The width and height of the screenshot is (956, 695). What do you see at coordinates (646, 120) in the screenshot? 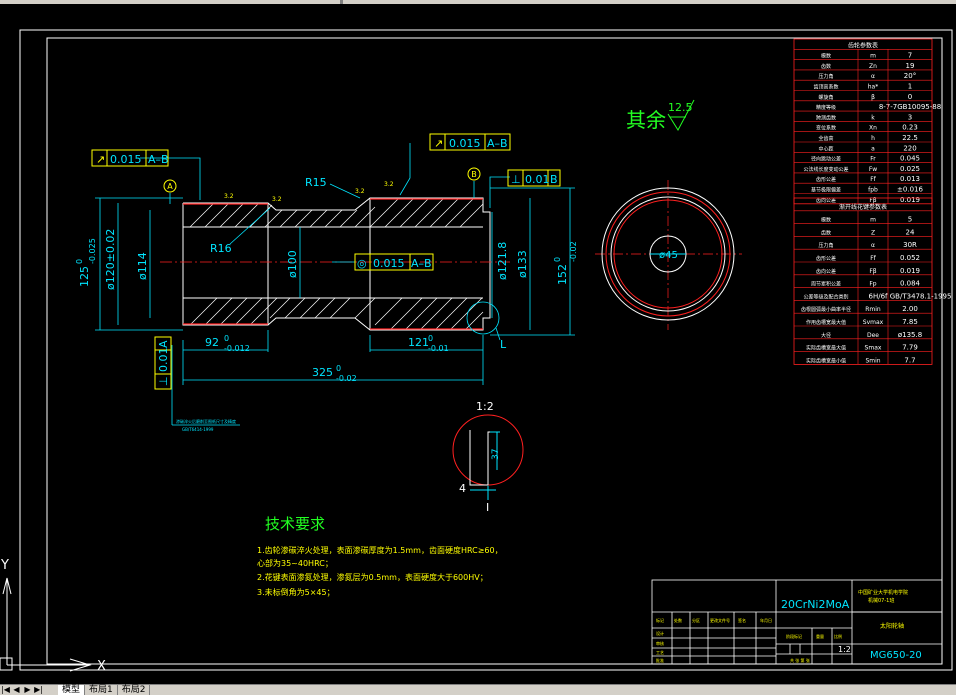
I see `svg-text: 其余` at bounding box center [646, 120].